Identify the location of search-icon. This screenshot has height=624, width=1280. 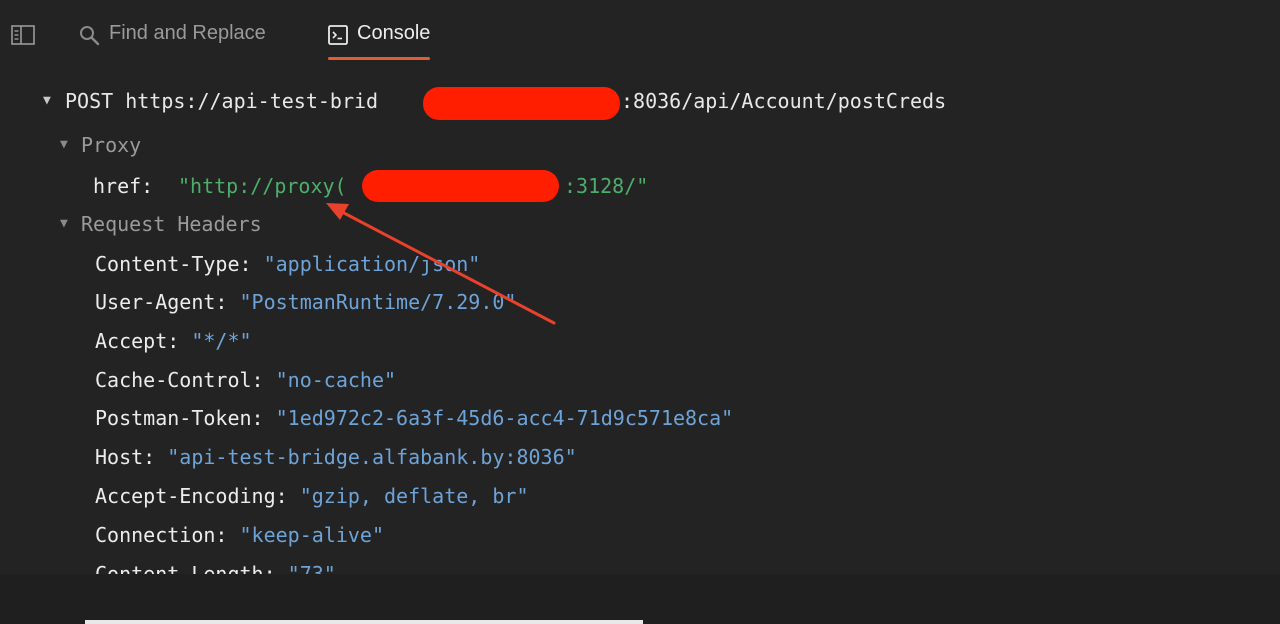
(90, 36).